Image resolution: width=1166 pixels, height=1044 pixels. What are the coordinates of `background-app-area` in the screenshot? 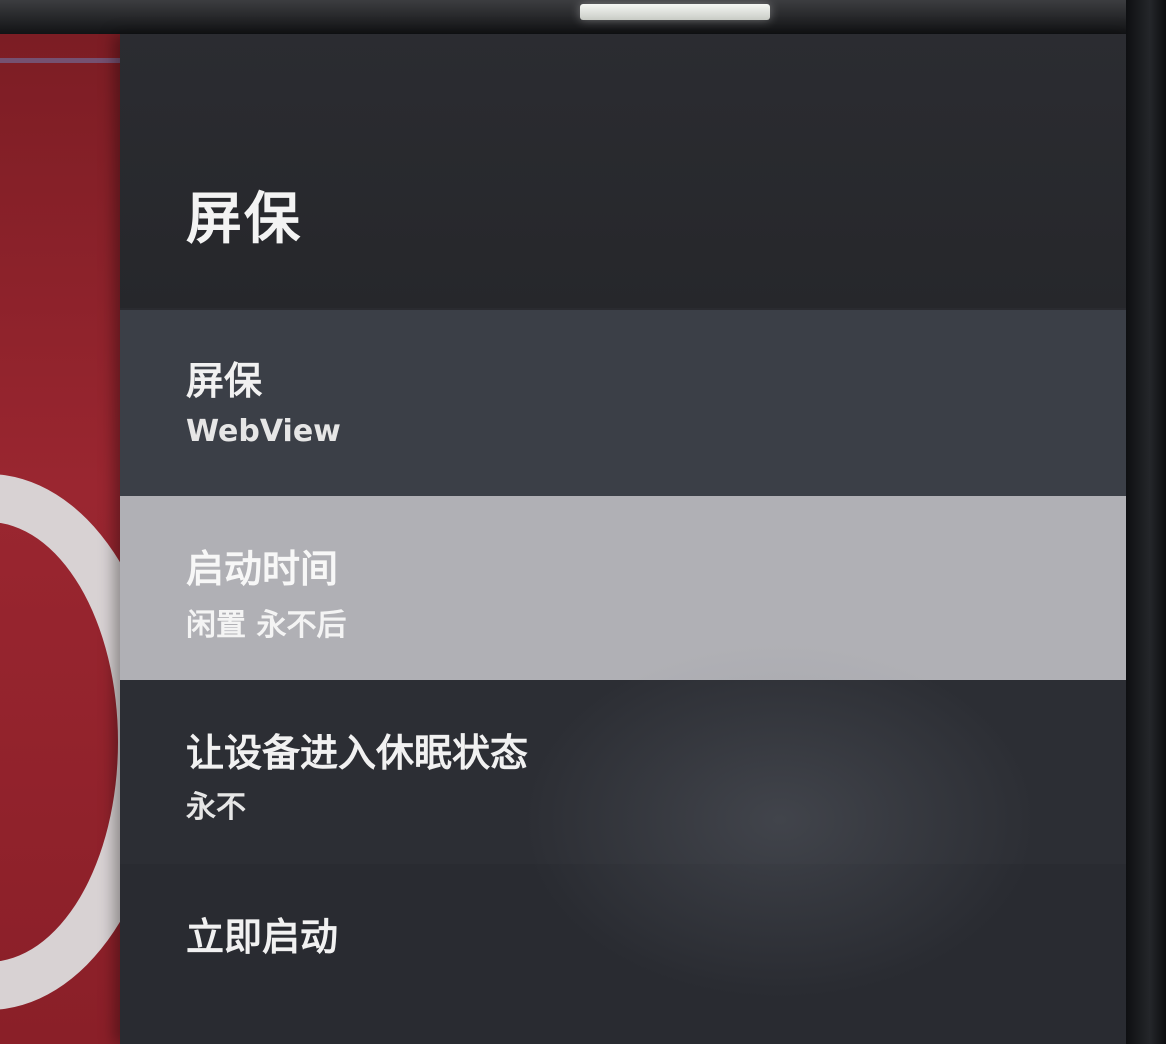 It's located at (62, 539).